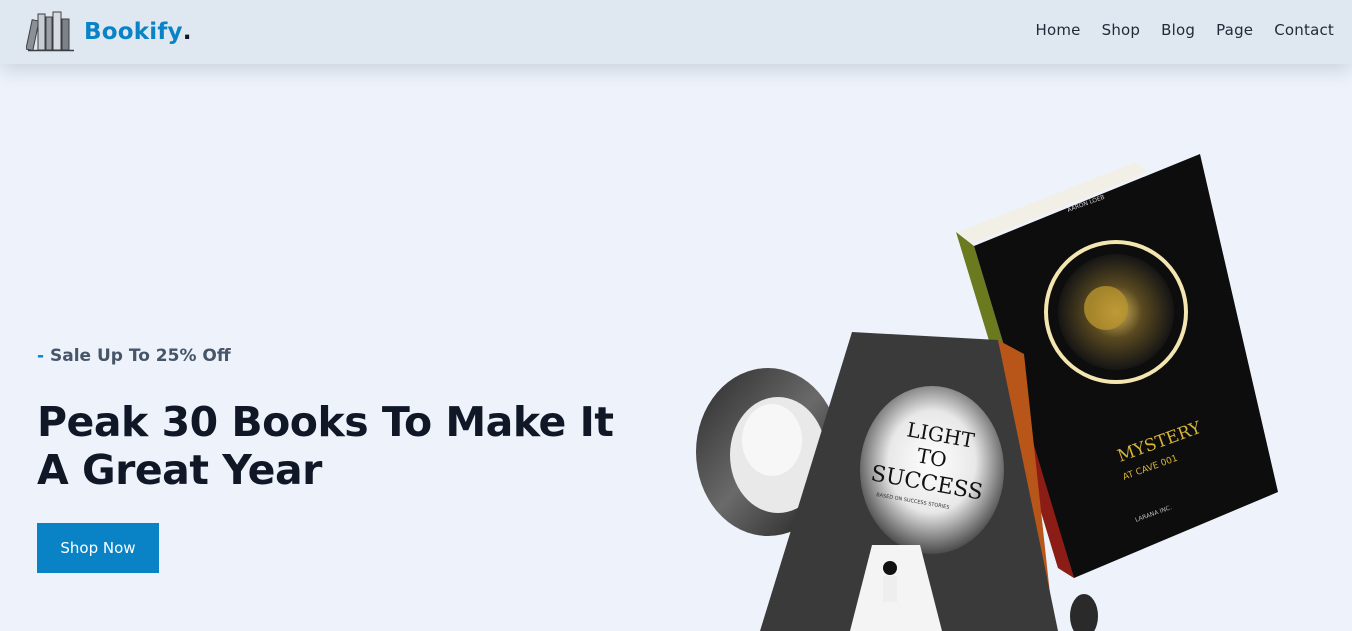 The image size is (1352, 631). Describe the element at coordinates (98, 548) in the screenshot. I see `shop-now-button: Shop Now` at that location.